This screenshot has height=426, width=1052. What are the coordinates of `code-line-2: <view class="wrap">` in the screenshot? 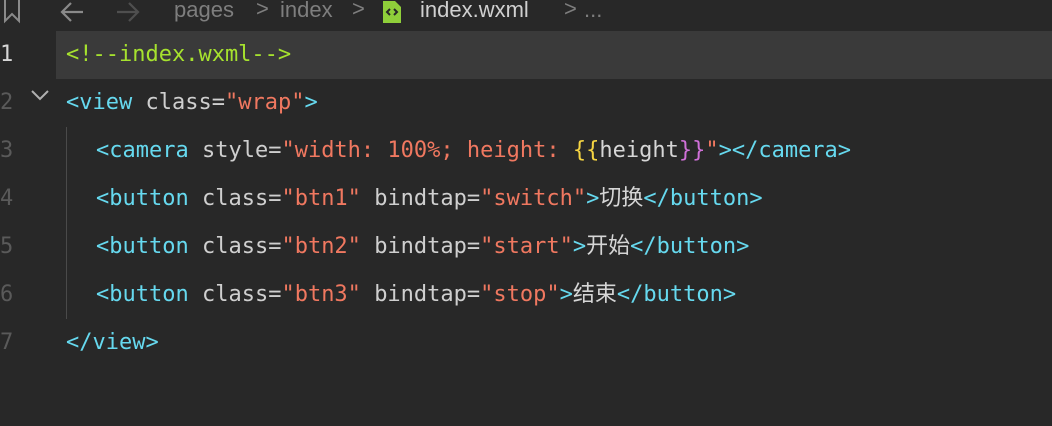 It's located at (192, 103).